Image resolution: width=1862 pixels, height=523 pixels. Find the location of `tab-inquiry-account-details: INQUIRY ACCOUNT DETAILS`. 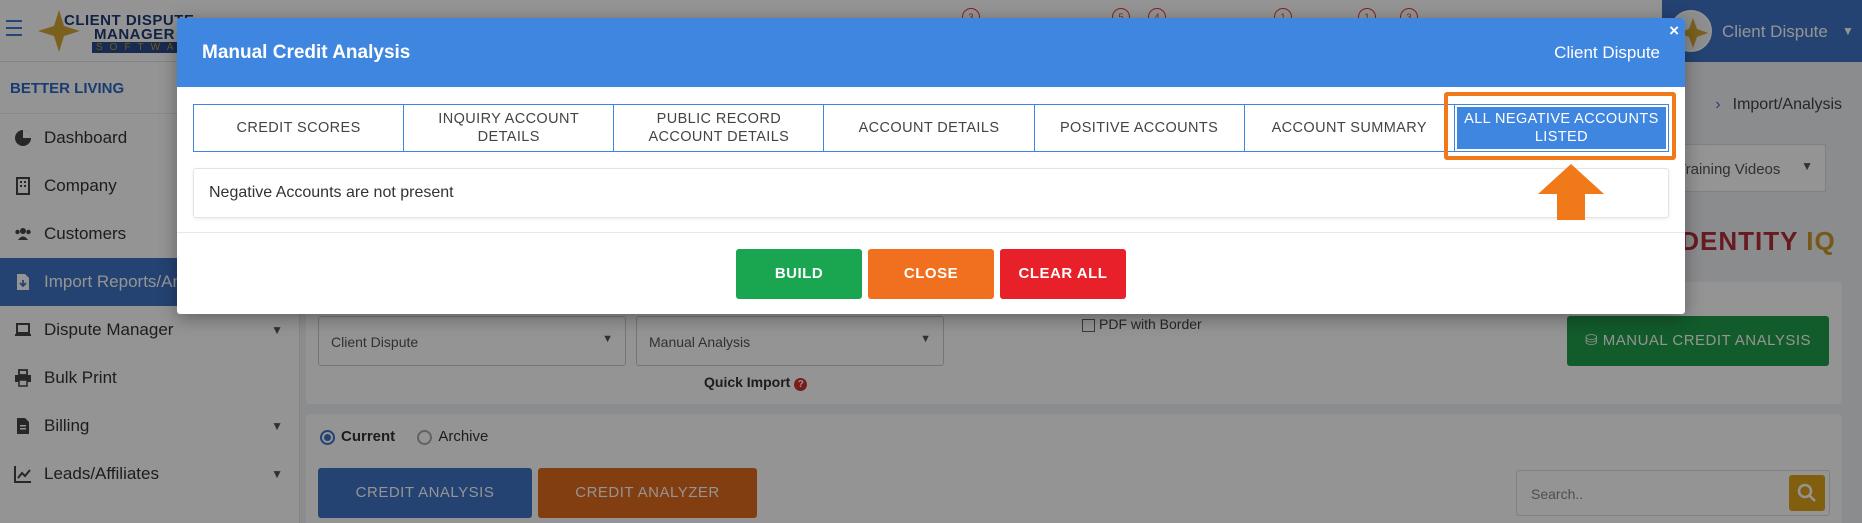

tab-inquiry-account-details: INQUIRY ACCOUNT DETAILS is located at coordinates (509, 128).